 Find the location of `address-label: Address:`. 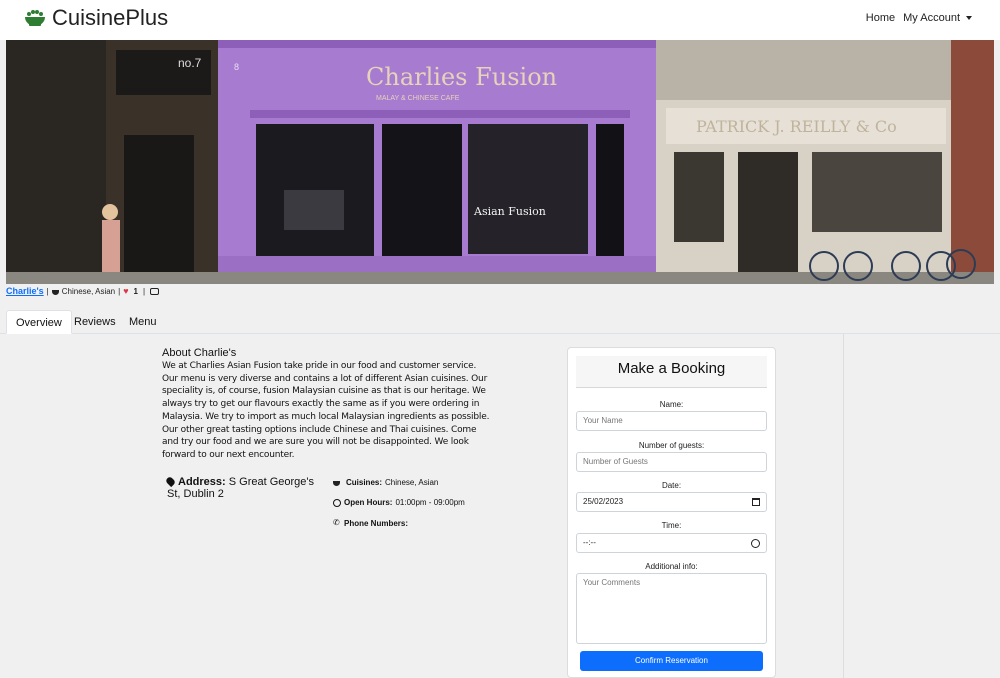

address-label: Address: is located at coordinates (202, 482).